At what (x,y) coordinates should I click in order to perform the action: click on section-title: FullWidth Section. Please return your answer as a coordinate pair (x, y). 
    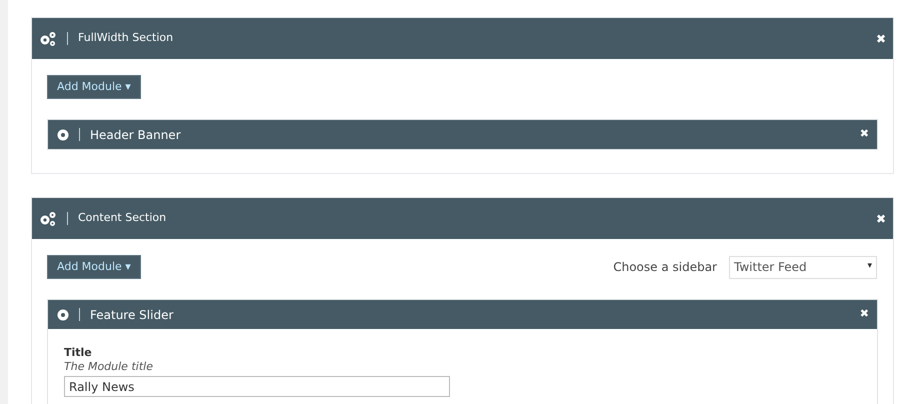
    Looking at the image, I should click on (126, 38).